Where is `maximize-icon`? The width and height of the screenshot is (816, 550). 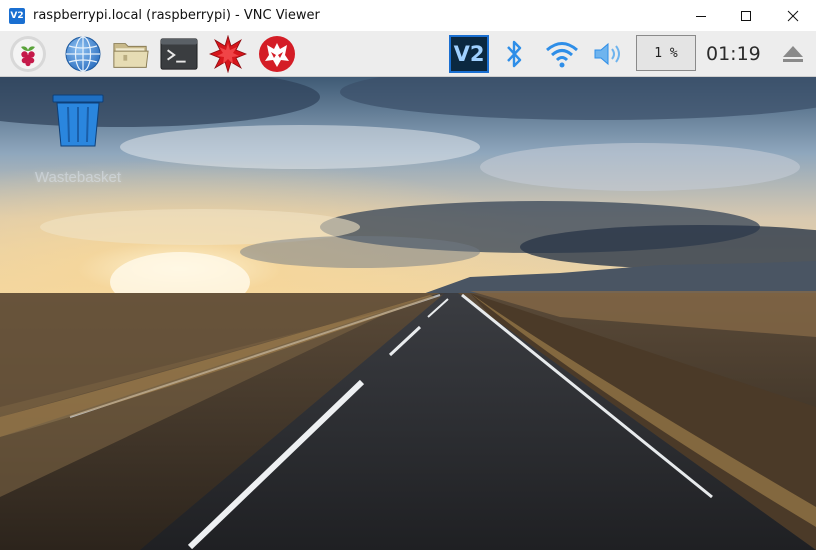
maximize-icon is located at coordinates (746, 15).